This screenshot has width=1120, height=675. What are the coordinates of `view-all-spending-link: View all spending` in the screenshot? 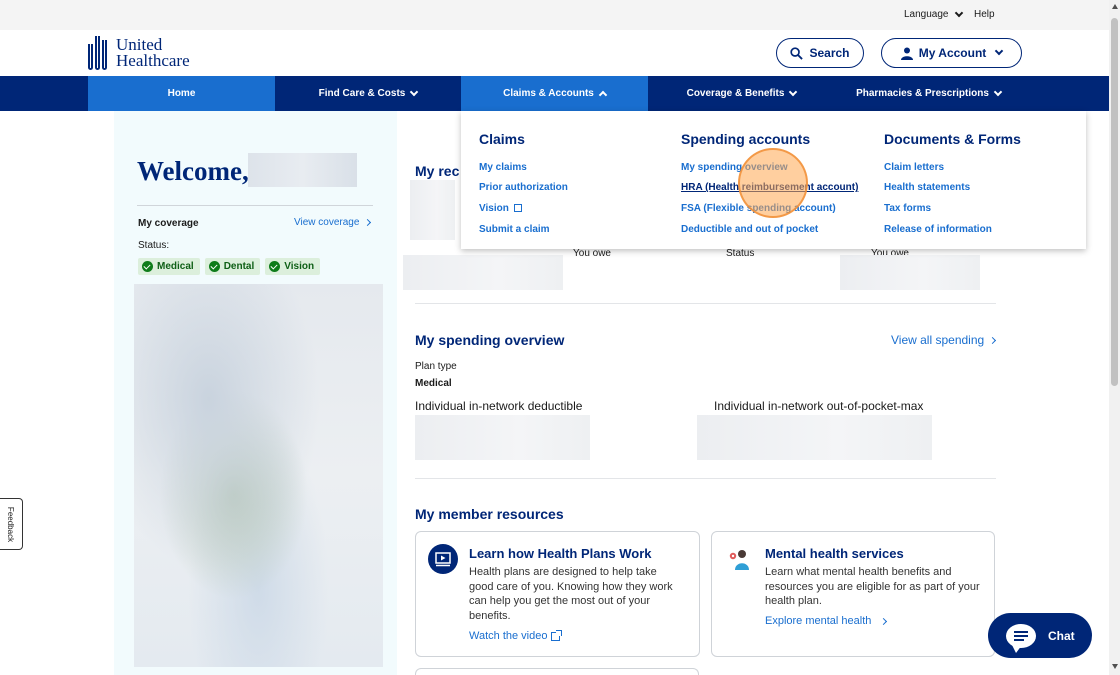 It's located at (944, 340).